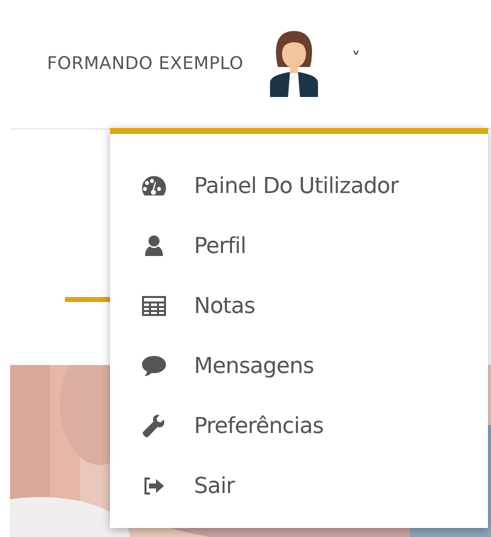  What do you see at coordinates (299, 246) in the screenshot?
I see `menu-item: Perfil` at bounding box center [299, 246].